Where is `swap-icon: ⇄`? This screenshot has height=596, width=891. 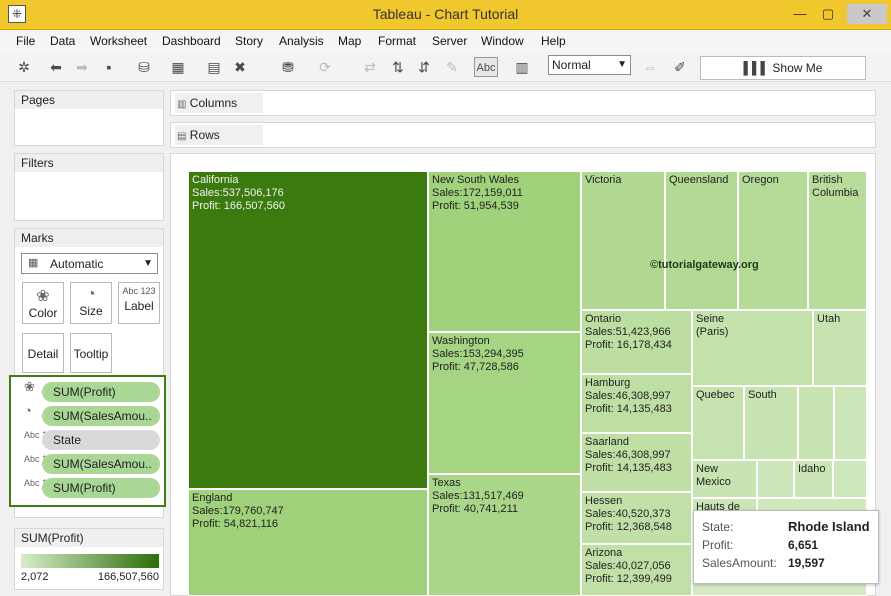
swap-icon: ⇄ is located at coordinates (370, 67).